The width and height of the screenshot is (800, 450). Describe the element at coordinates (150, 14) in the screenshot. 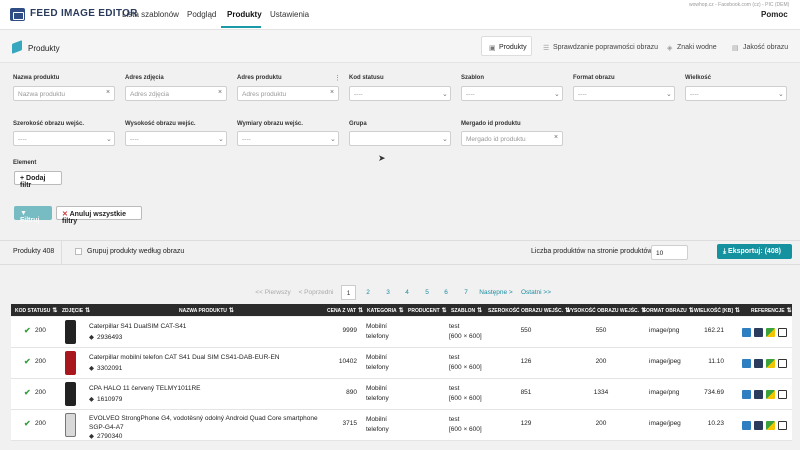

I see `nav-lista-szablonow: Lista szablonów` at that location.